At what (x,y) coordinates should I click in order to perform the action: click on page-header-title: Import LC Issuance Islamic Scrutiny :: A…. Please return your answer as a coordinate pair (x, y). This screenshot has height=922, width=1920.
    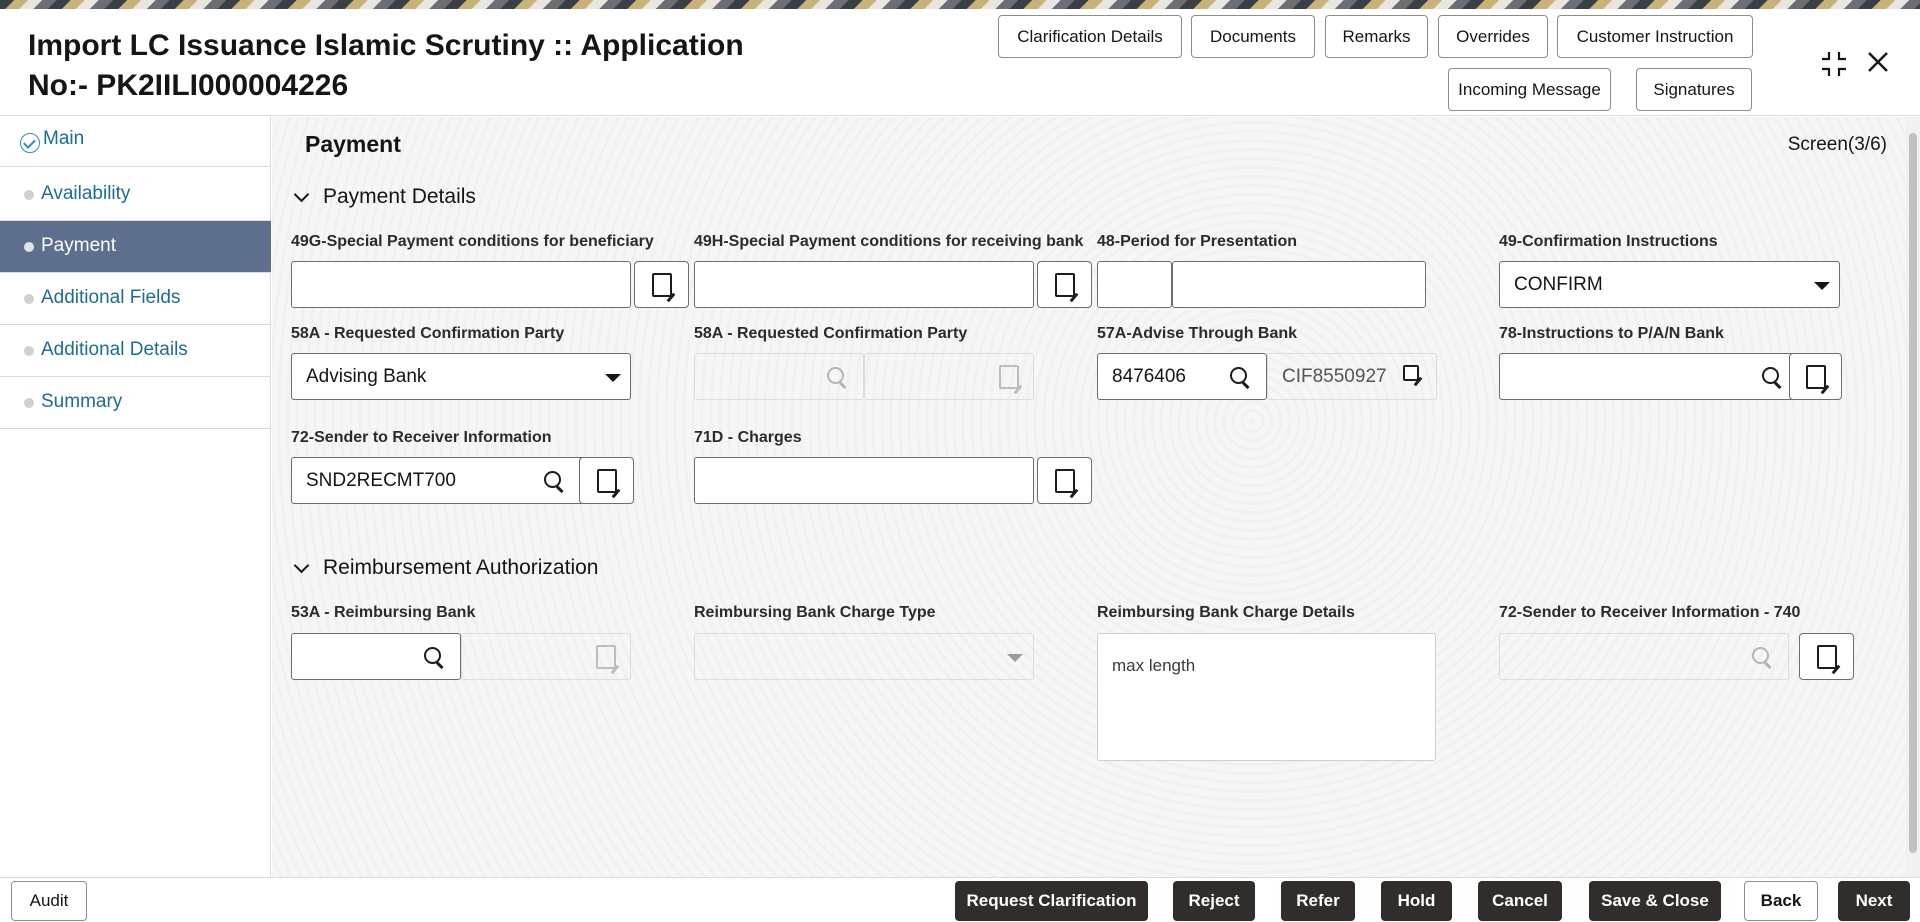
    Looking at the image, I should click on (408, 66).